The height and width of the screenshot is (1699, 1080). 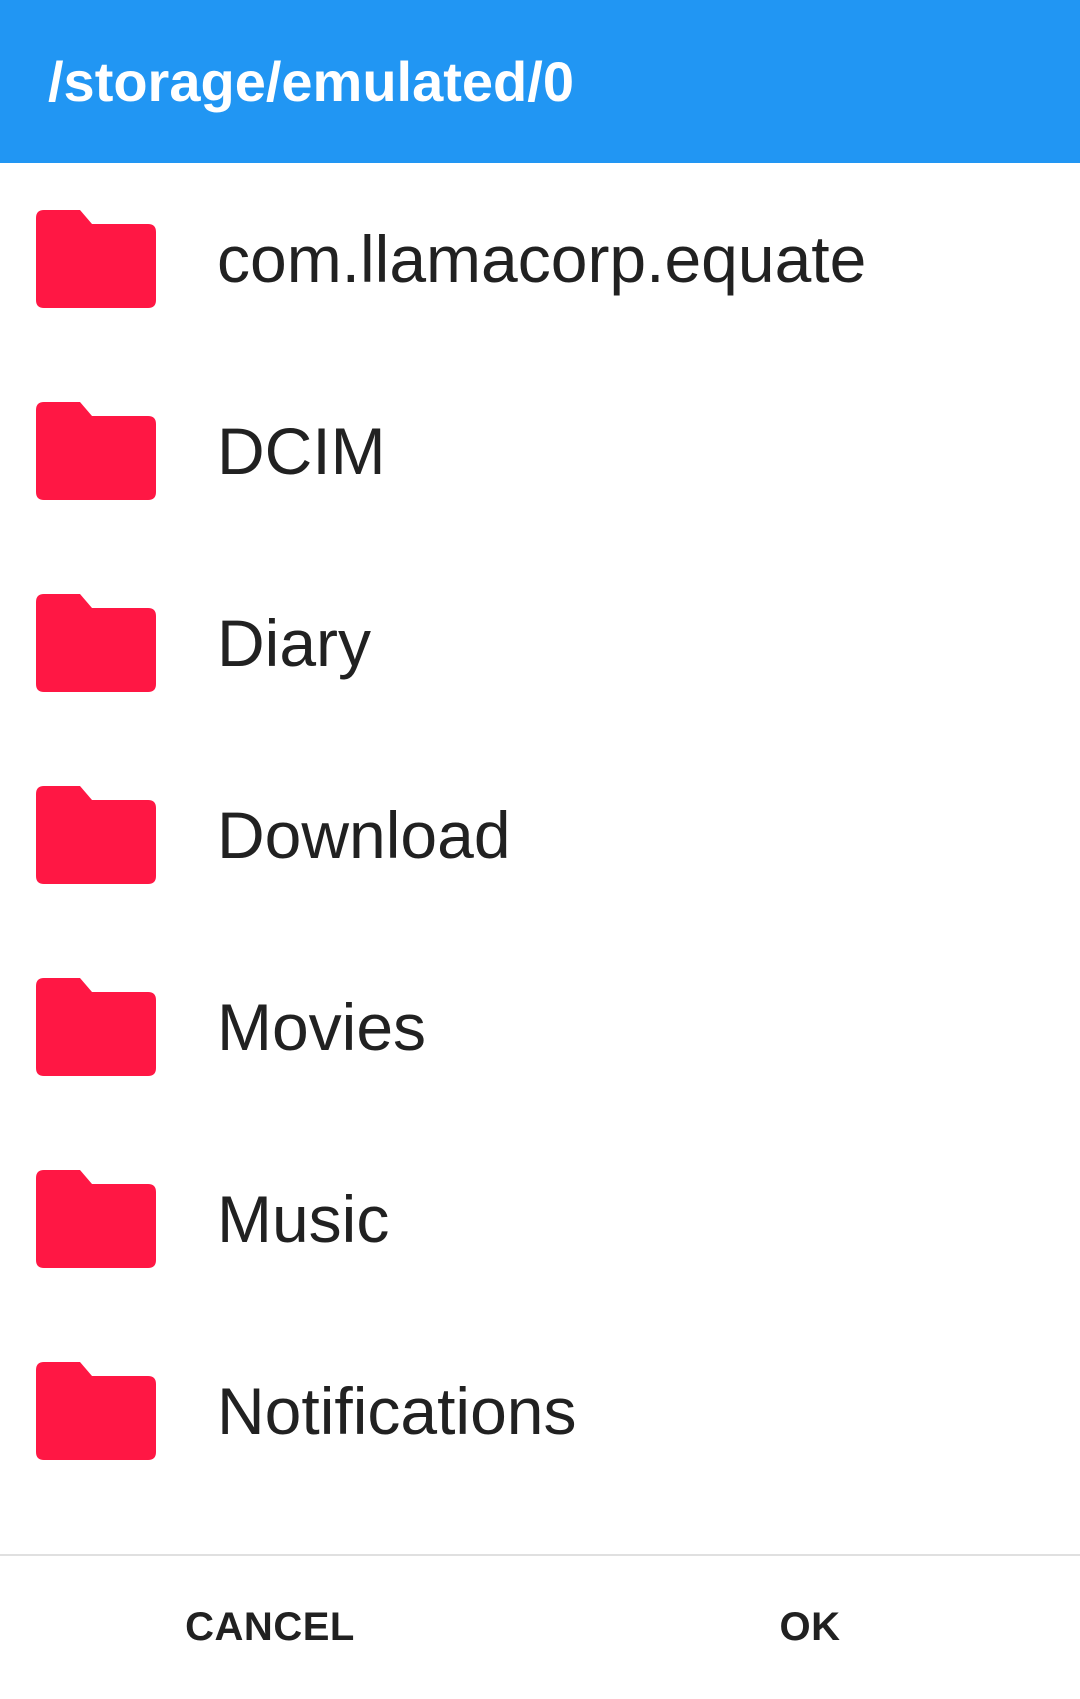 I want to click on folder-item: Notifications, so click(x=540, y=1411).